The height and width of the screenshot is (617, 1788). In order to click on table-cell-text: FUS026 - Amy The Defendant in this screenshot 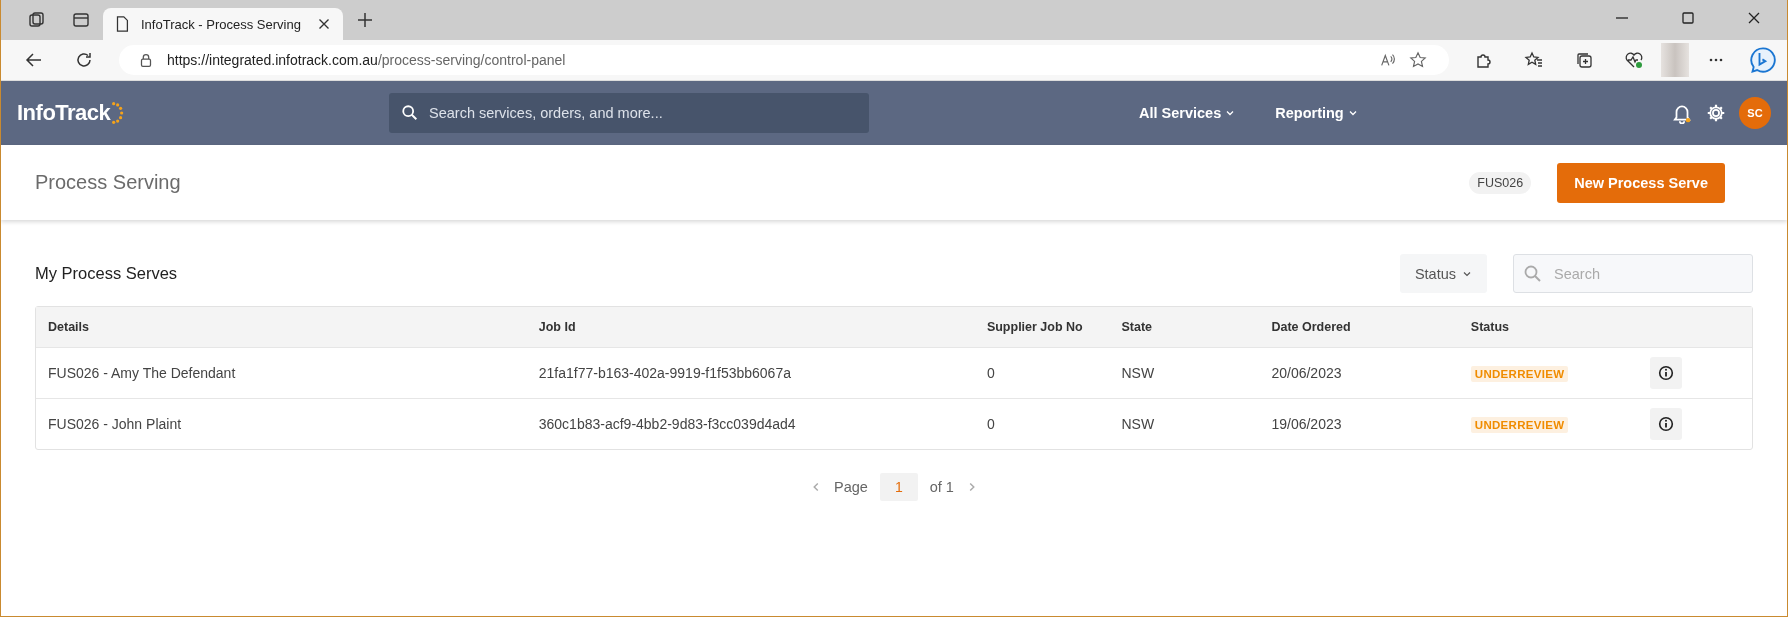, I will do `click(142, 373)`.